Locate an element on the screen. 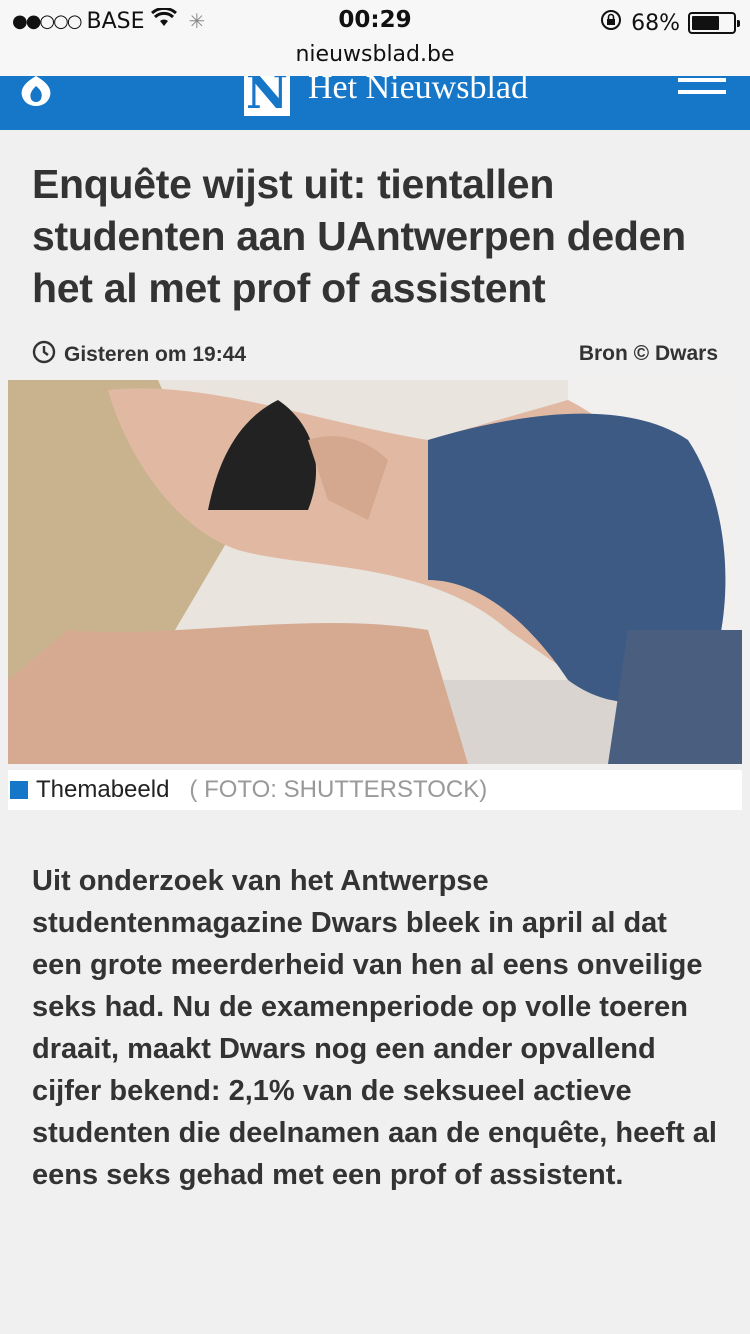  orientation-lock-icon is located at coordinates (611, 23).